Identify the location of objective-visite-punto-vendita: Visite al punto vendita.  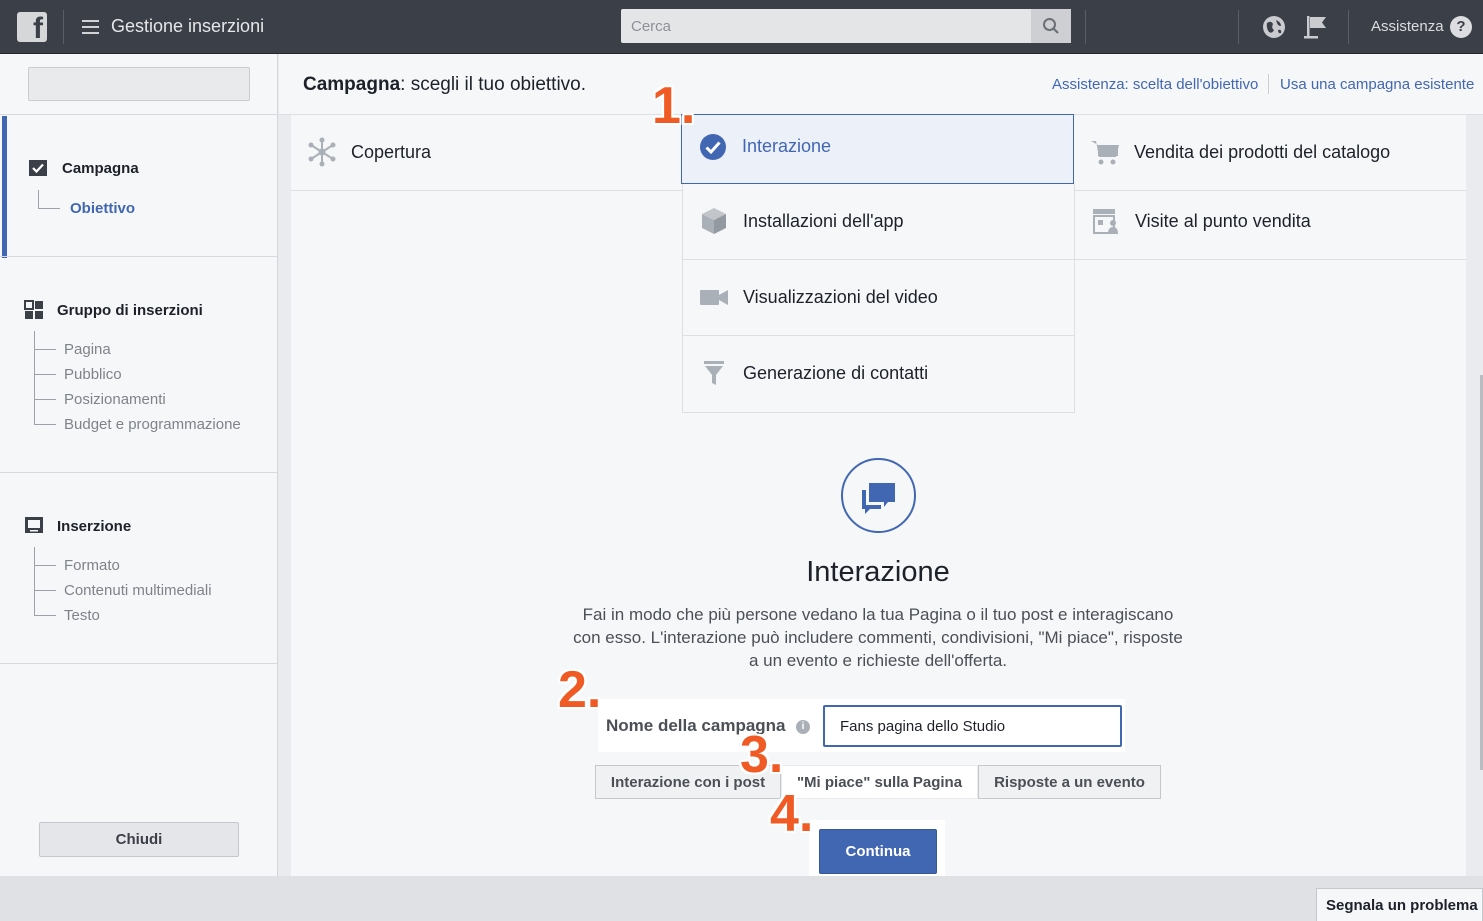
(1270, 222).